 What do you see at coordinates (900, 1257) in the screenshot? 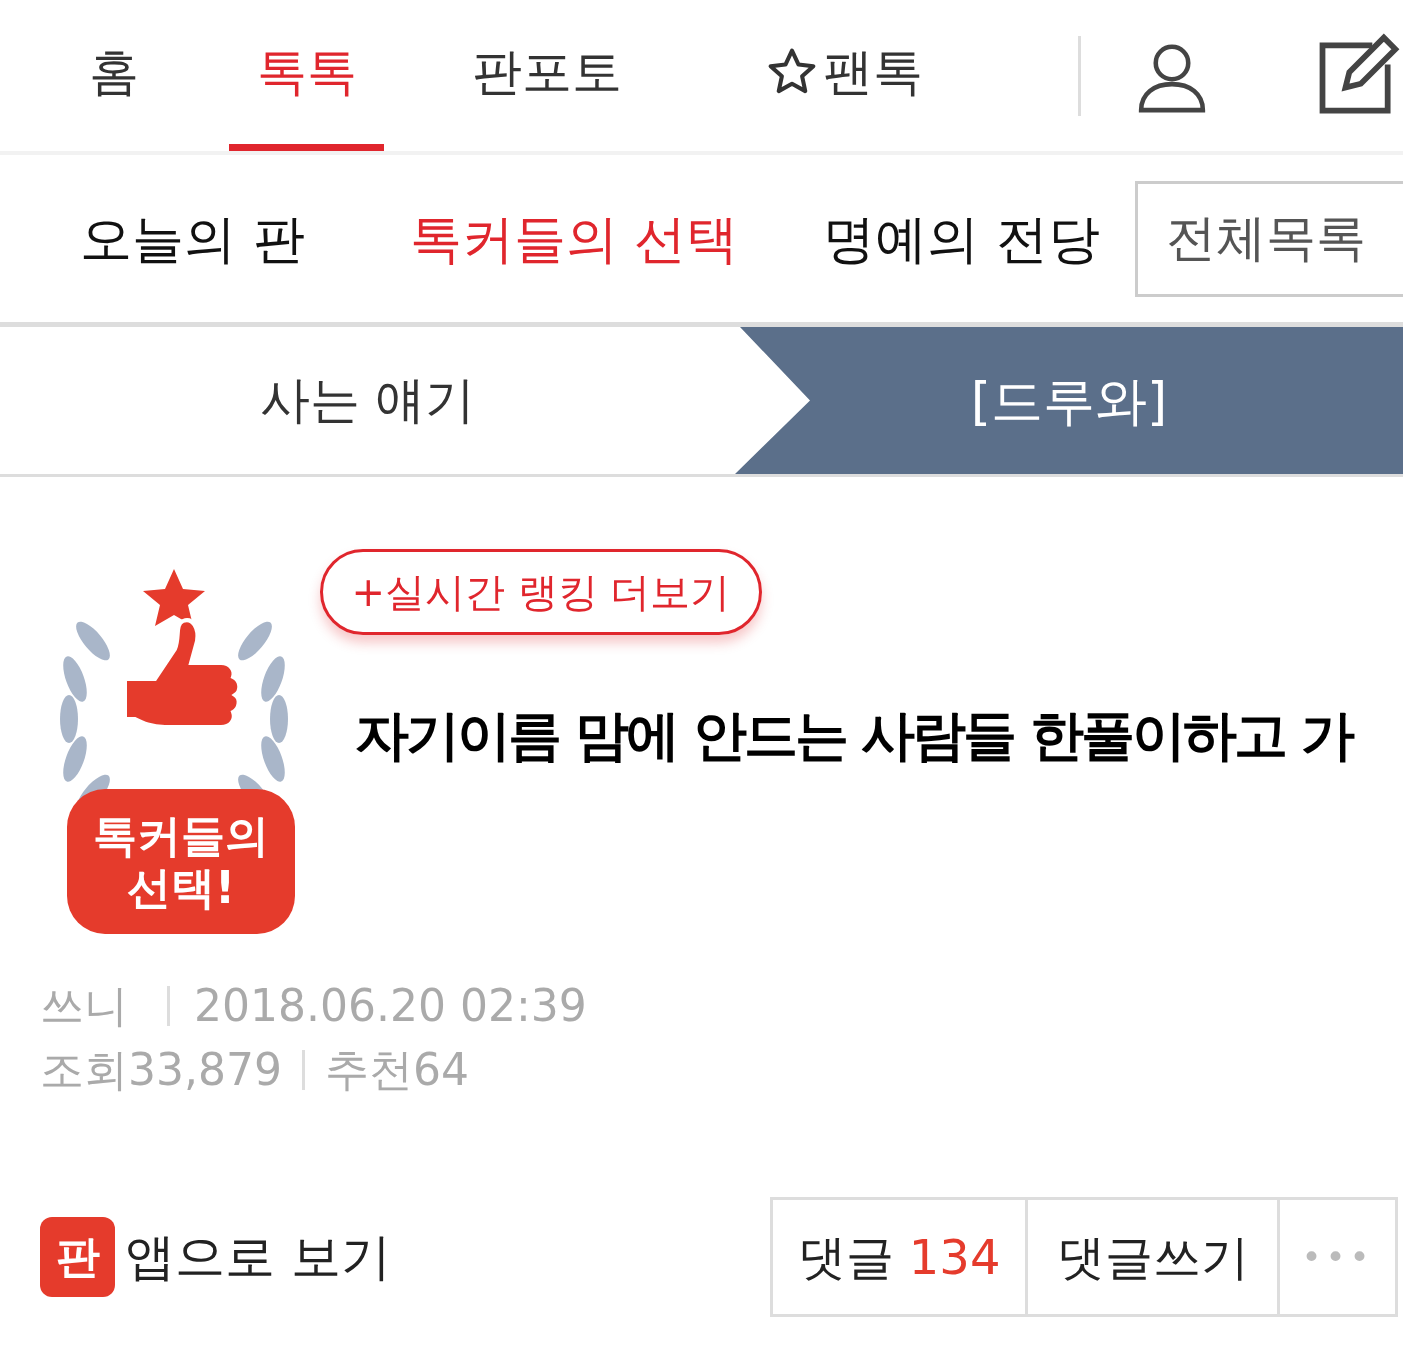
I see `comments-button: 댓글 134` at bounding box center [900, 1257].